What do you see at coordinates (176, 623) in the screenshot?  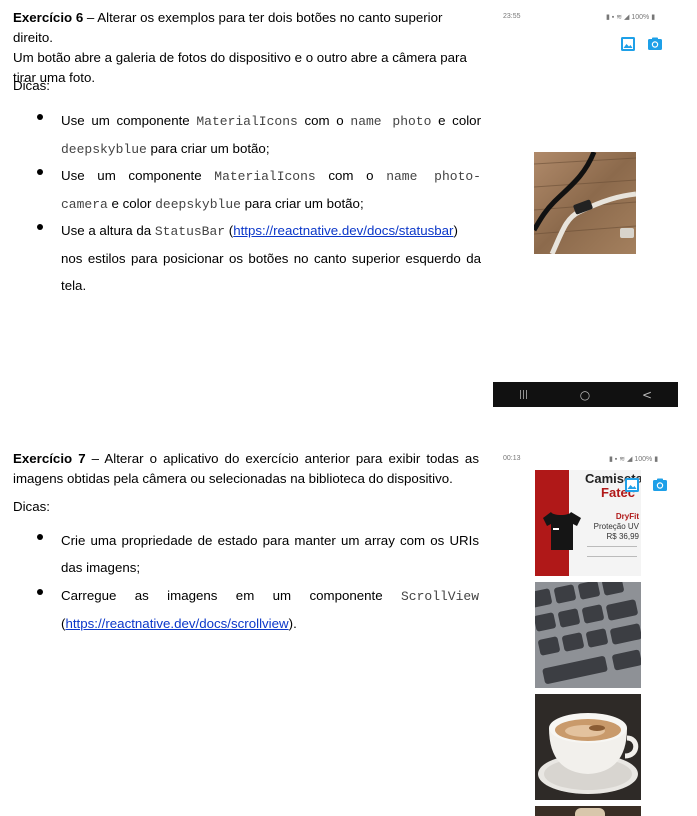 I see `scrollview-docs-link: https://reactnative.dev/docs/scrollview` at bounding box center [176, 623].